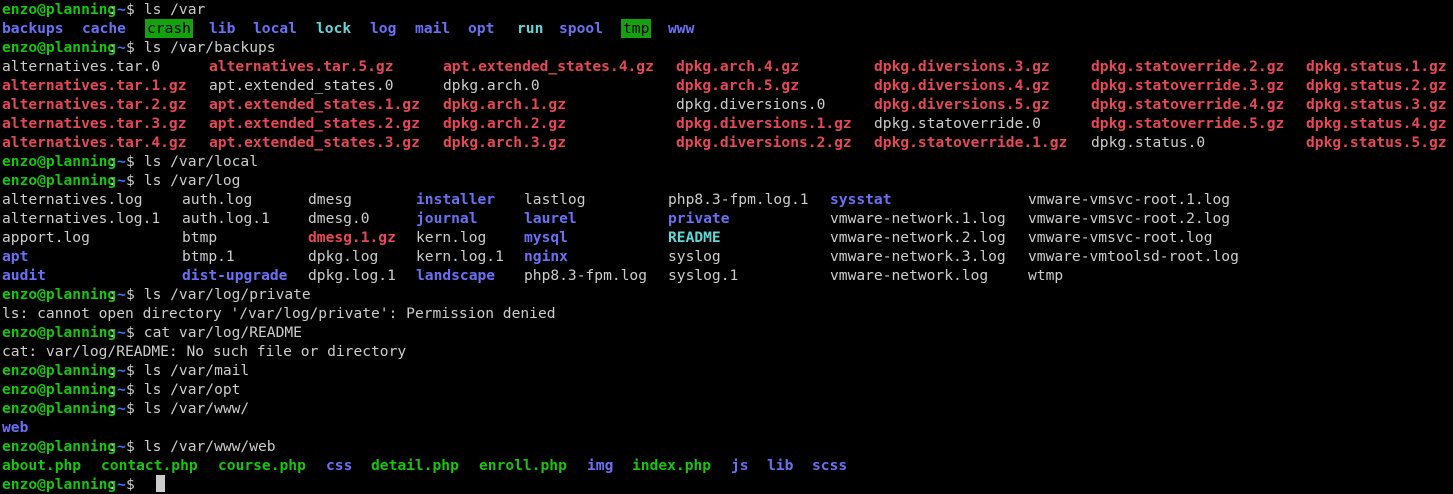  Describe the element at coordinates (581, 28) in the screenshot. I see `dir-entry-spool: spool` at that location.